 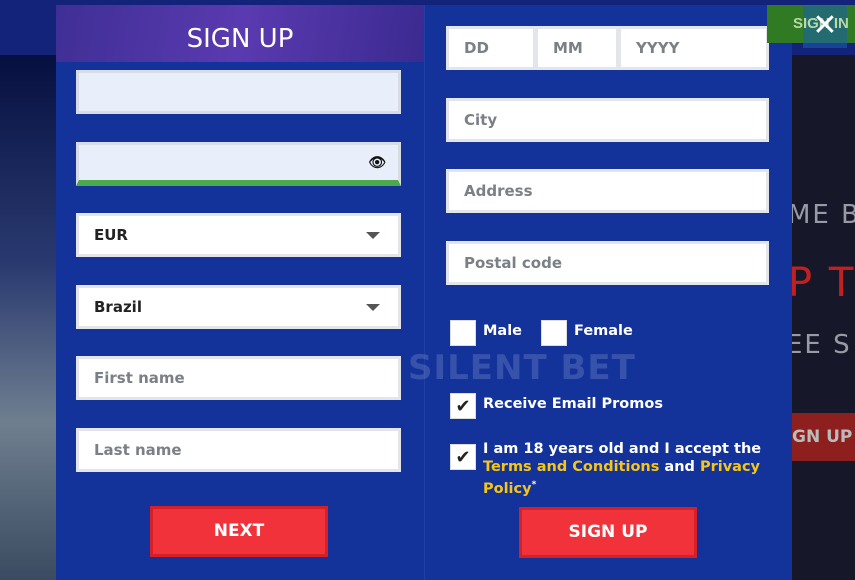 I want to click on male-checkbox, so click(x=463, y=333).